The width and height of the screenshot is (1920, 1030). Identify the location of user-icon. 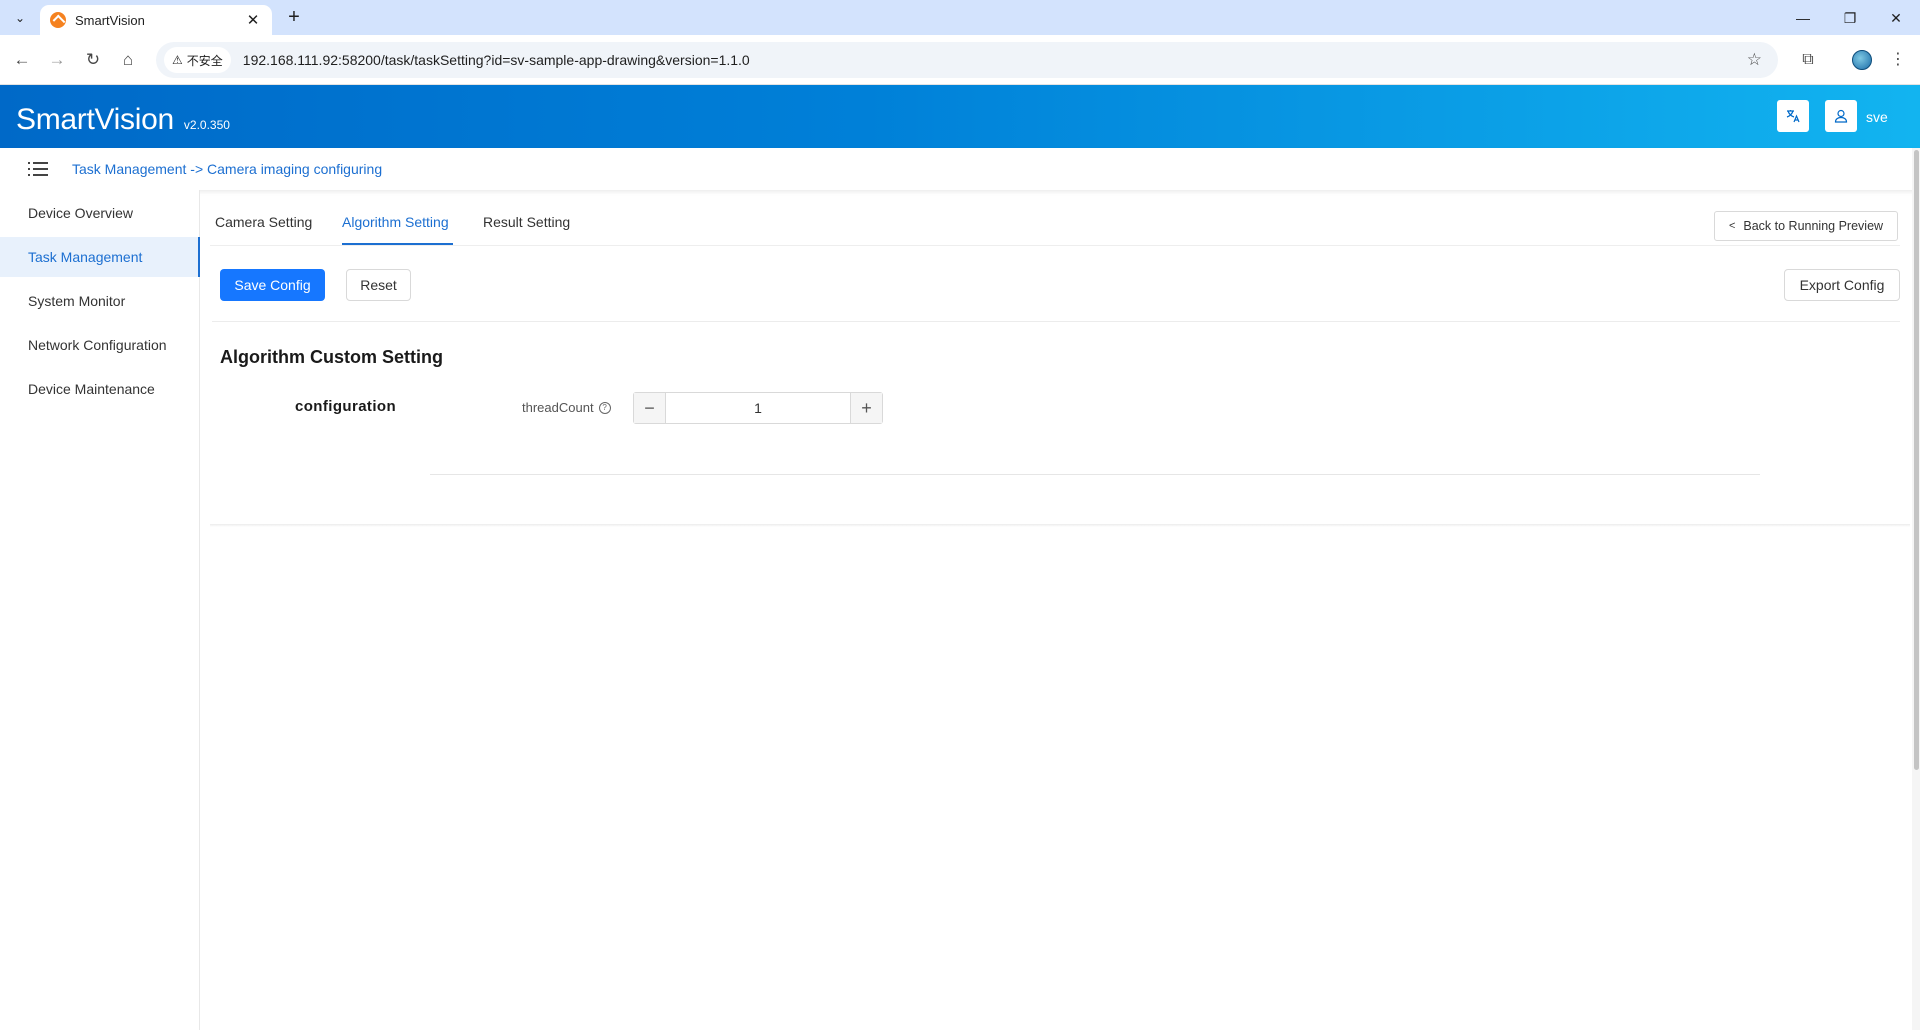
(1841, 116).